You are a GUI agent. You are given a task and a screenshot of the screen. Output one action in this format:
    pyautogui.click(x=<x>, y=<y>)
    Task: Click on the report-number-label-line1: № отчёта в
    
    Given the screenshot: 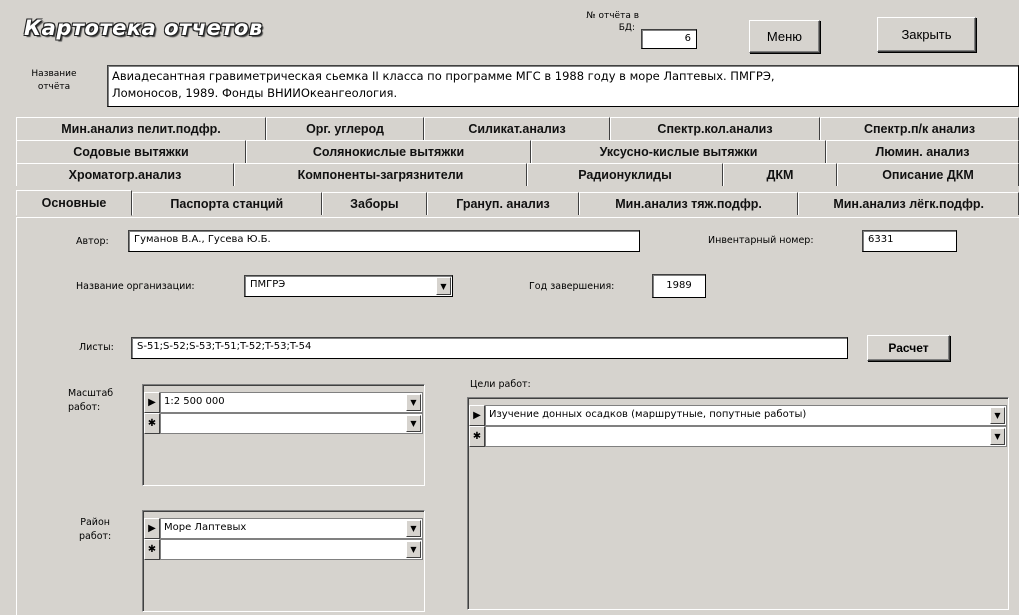 What is the action you would take?
    pyautogui.click(x=612, y=16)
    